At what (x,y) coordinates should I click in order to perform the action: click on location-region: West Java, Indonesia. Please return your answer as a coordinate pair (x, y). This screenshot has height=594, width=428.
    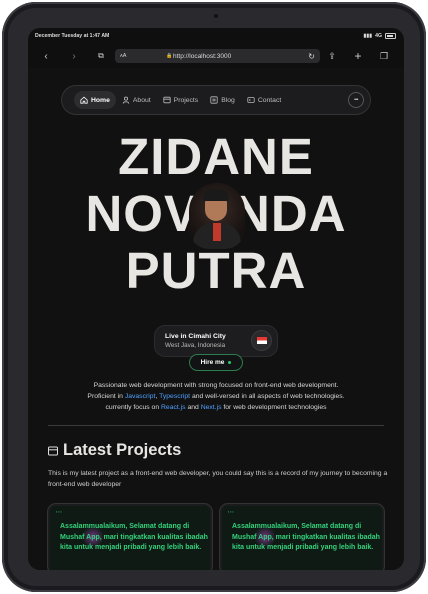
    Looking at the image, I should click on (195, 345).